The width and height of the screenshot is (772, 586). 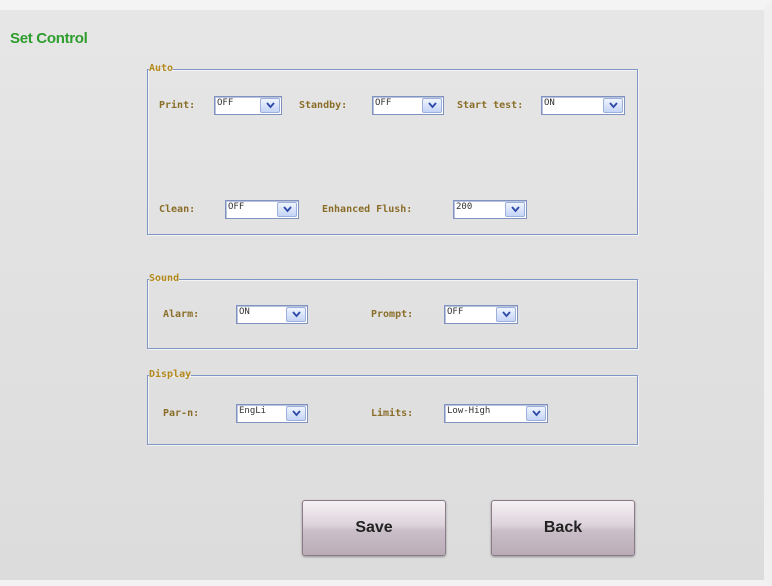 I want to click on print-dropdown: OFF, so click(x=248, y=105).